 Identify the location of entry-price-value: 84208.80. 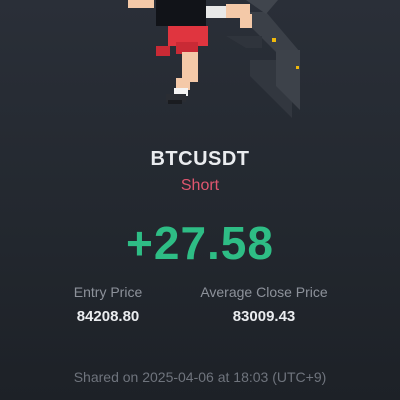
(108, 316).